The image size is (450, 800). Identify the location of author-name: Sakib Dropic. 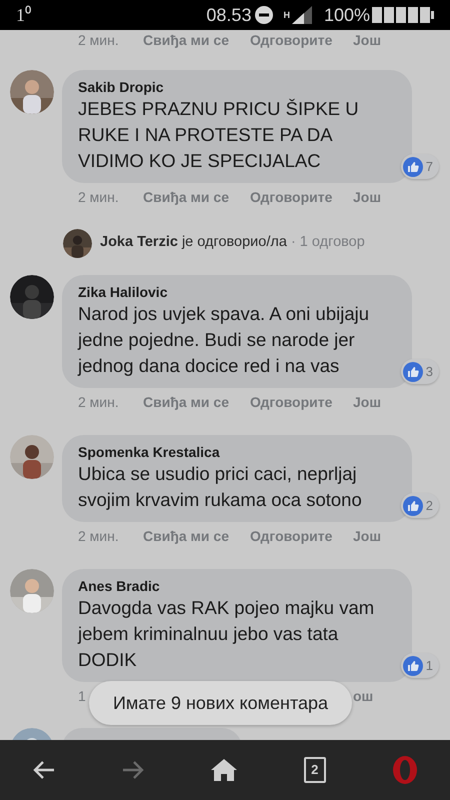
(235, 87).